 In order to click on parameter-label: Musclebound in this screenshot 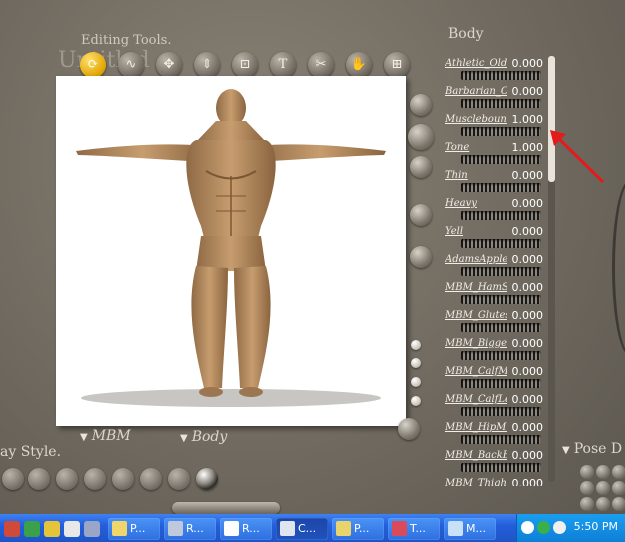, I will do `click(476, 119)`.